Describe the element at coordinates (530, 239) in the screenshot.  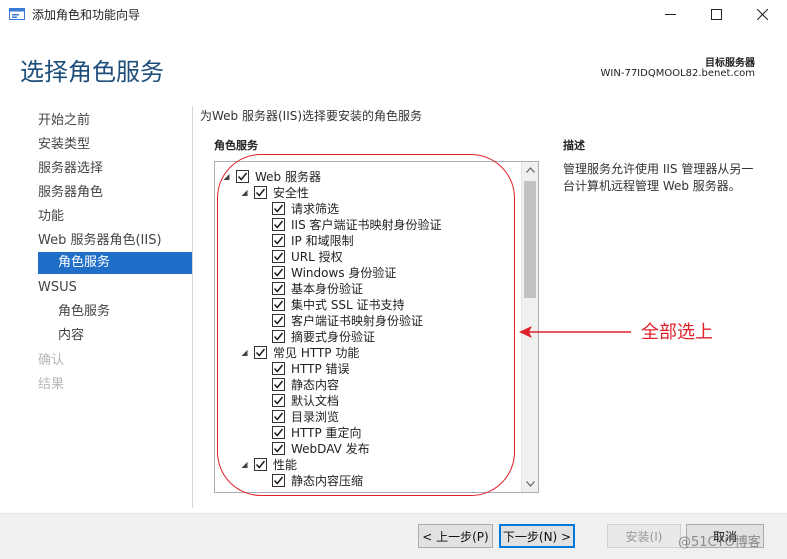
I see `scroll-thumb` at that location.